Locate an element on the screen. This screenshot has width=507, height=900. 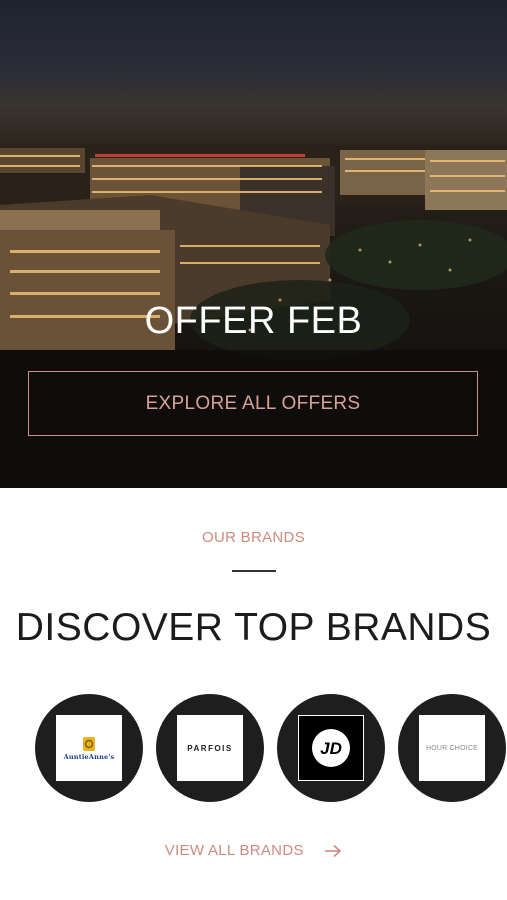
section-title: DISCOVER TOP BRANDS is located at coordinates (253, 627).